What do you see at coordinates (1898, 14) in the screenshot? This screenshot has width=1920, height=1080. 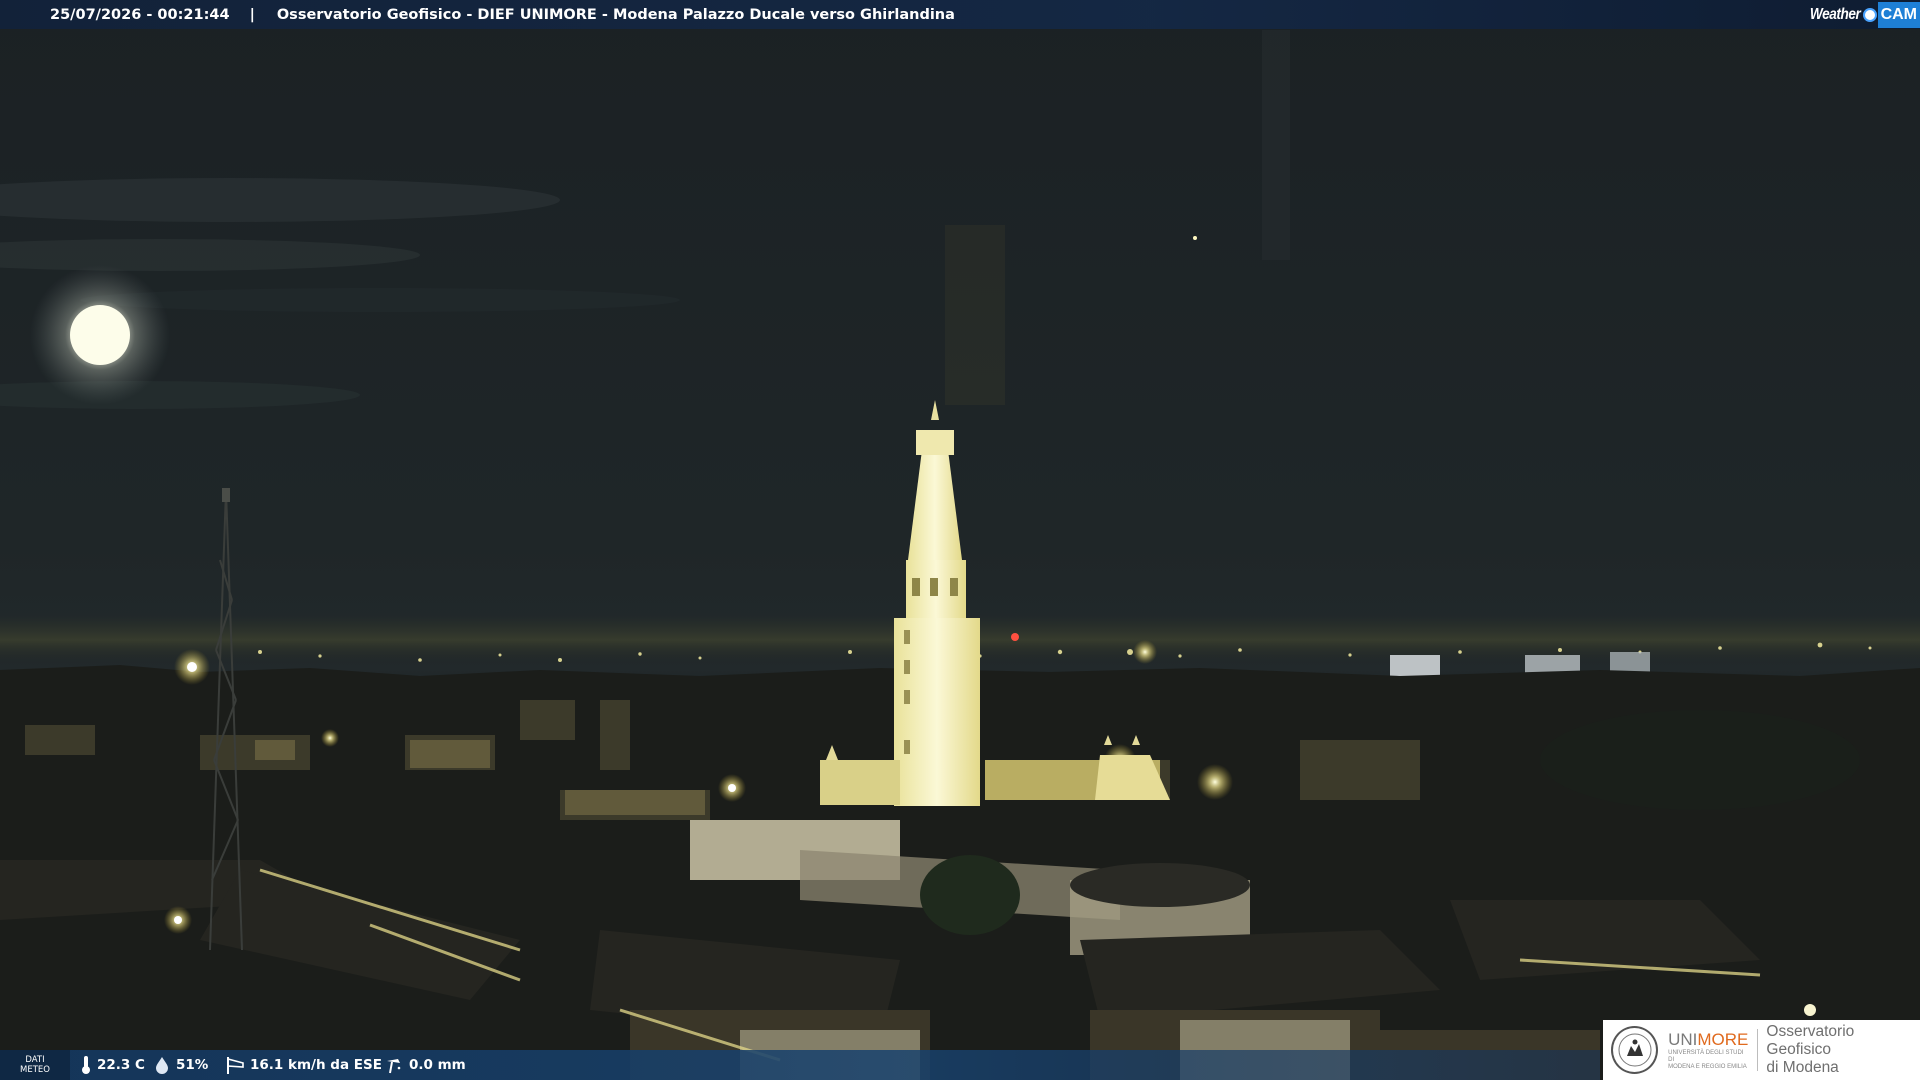 I see `weathercam-logo-cam: CAM` at bounding box center [1898, 14].